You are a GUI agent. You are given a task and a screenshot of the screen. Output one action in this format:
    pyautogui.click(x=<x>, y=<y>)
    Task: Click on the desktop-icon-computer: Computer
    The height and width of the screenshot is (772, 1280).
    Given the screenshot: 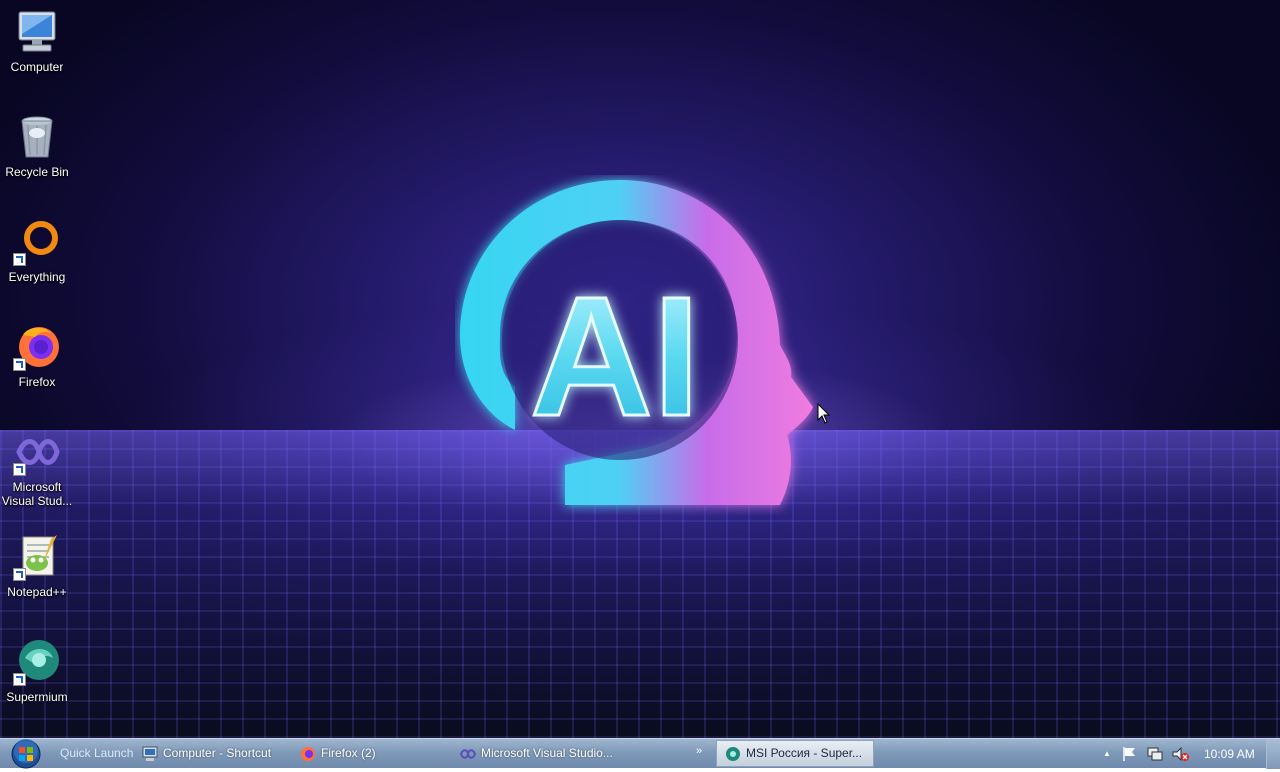 What is the action you would take?
    pyautogui.click(x=37, y=41)
    